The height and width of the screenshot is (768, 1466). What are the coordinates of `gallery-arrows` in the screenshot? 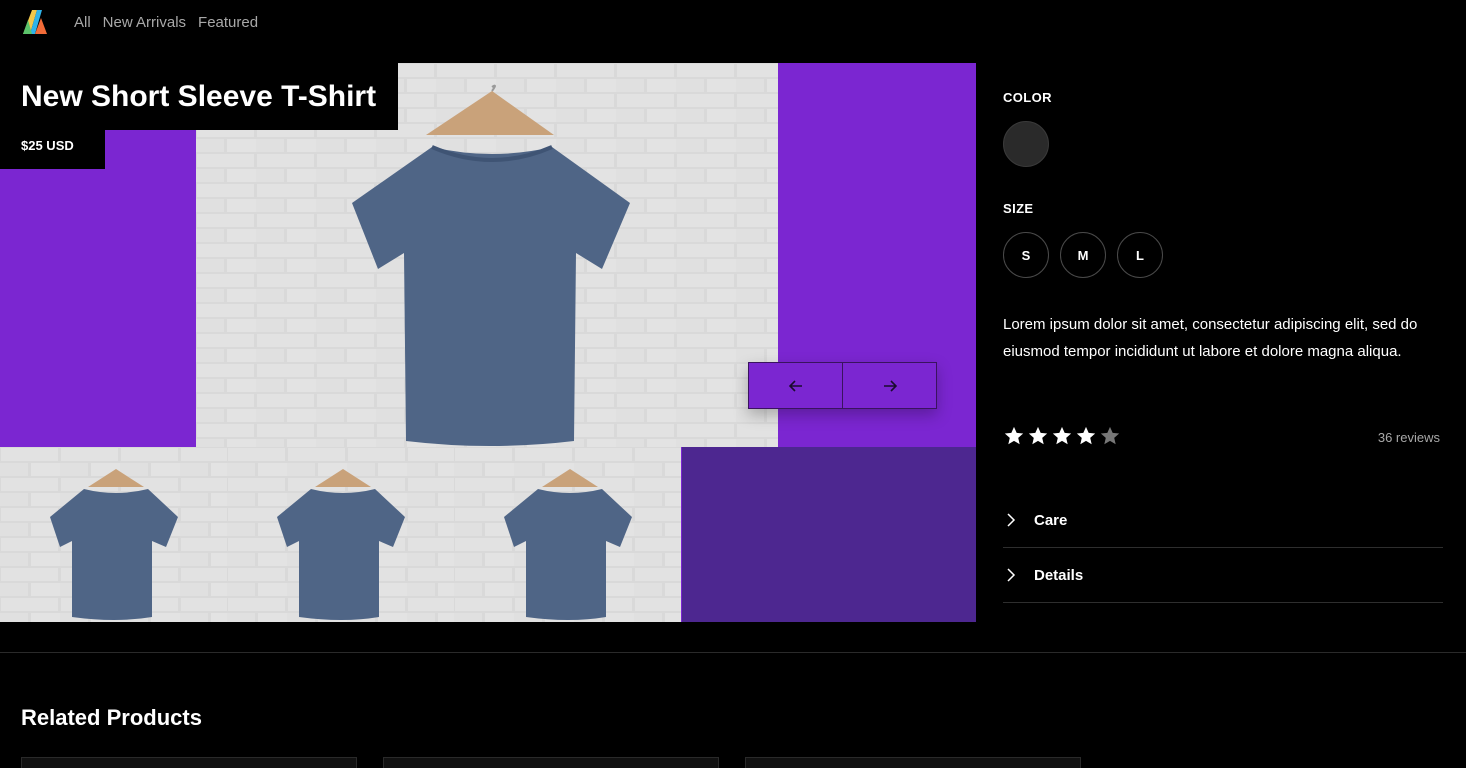 It's located at (842, 385).